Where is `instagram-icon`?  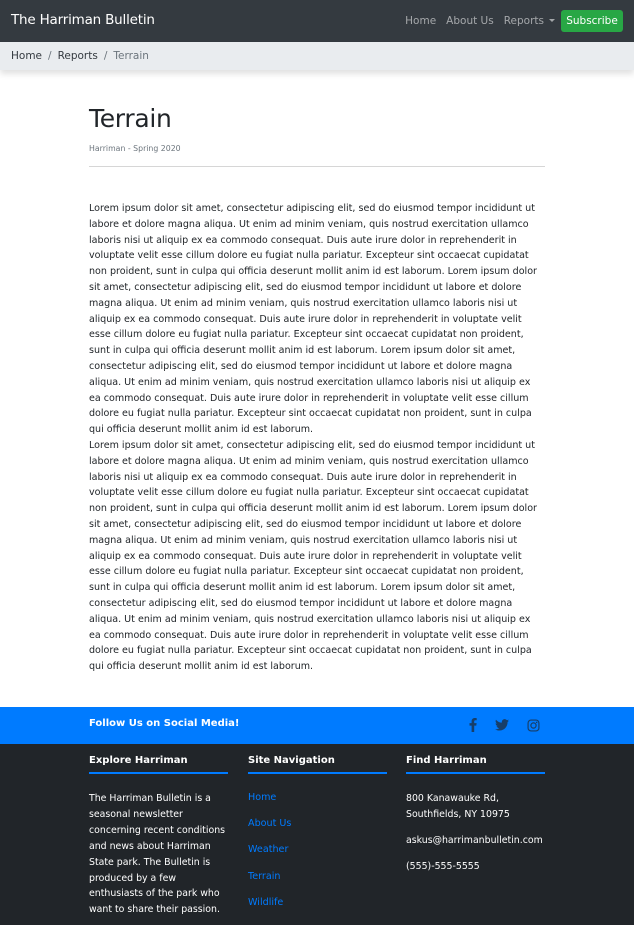
instagram-icon is located at coordinates (533, 725).